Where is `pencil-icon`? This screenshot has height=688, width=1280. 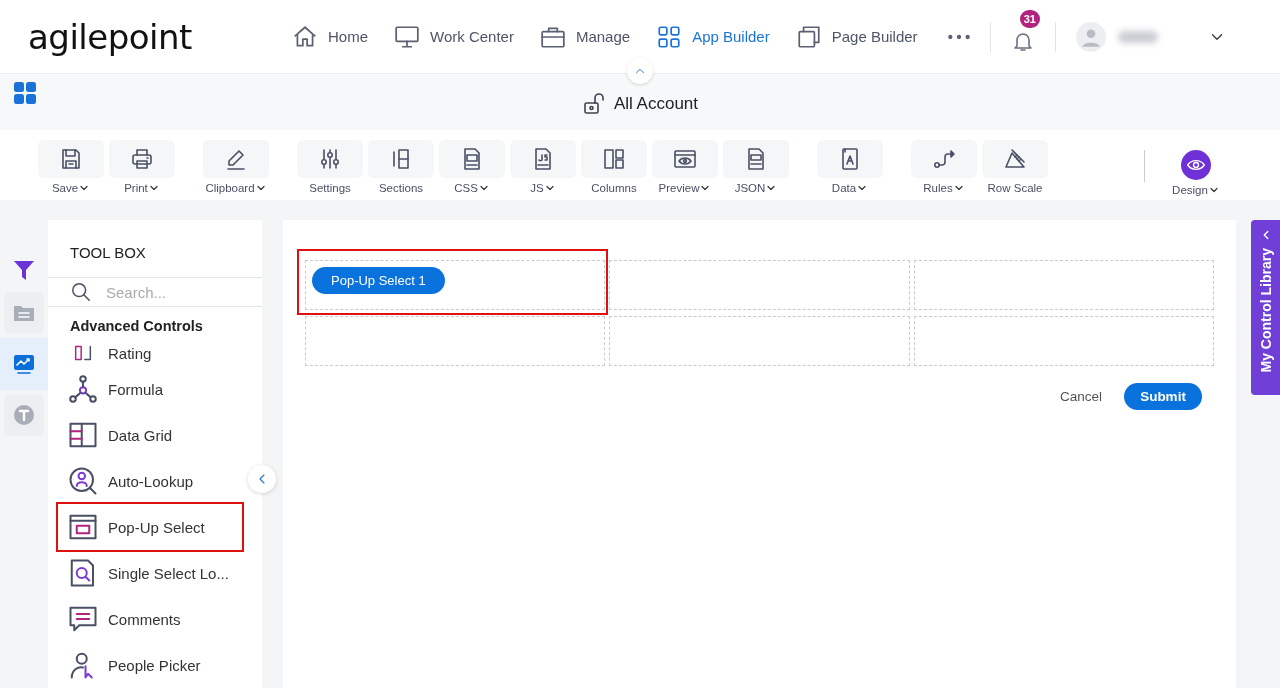 pencil-icon is located at coordinates (236, 159).